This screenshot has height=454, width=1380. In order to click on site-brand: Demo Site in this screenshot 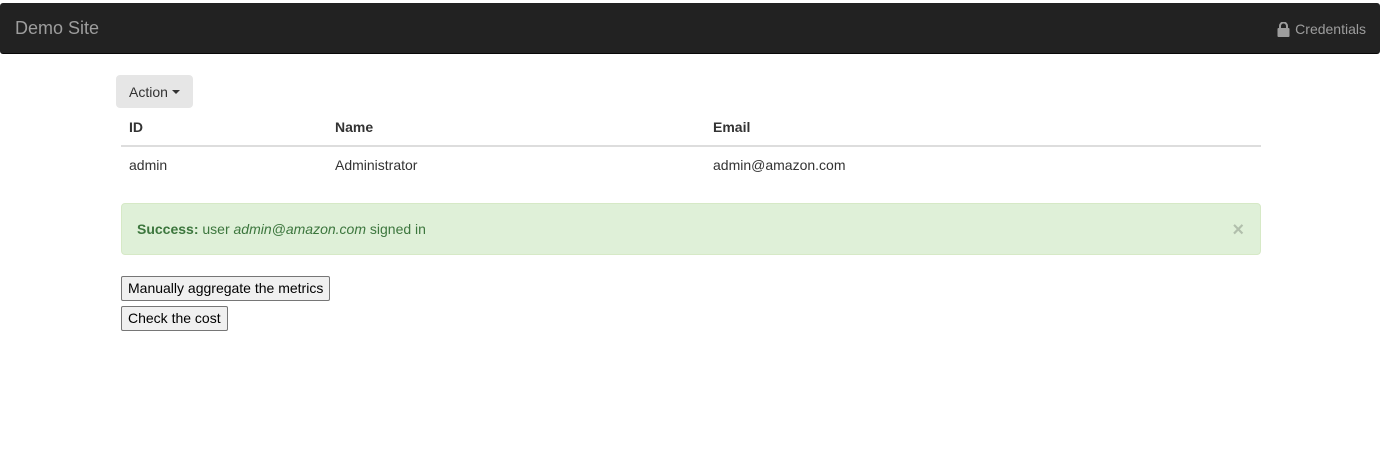, I will do `click(57, 28)`.